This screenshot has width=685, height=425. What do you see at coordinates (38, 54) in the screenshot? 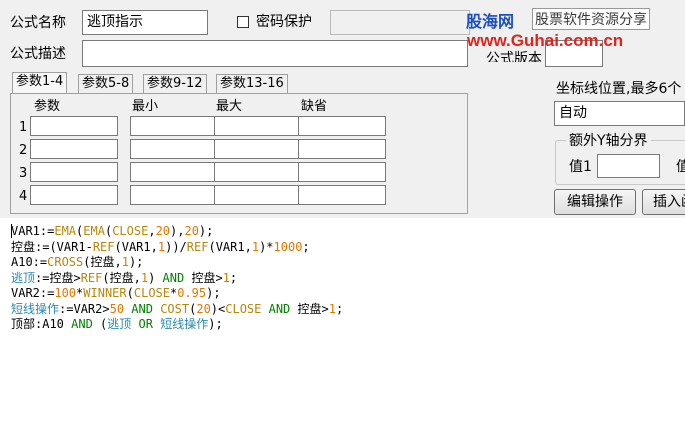
I see `formula-desc-label: 公式描述` at bounding box center [38, 54].